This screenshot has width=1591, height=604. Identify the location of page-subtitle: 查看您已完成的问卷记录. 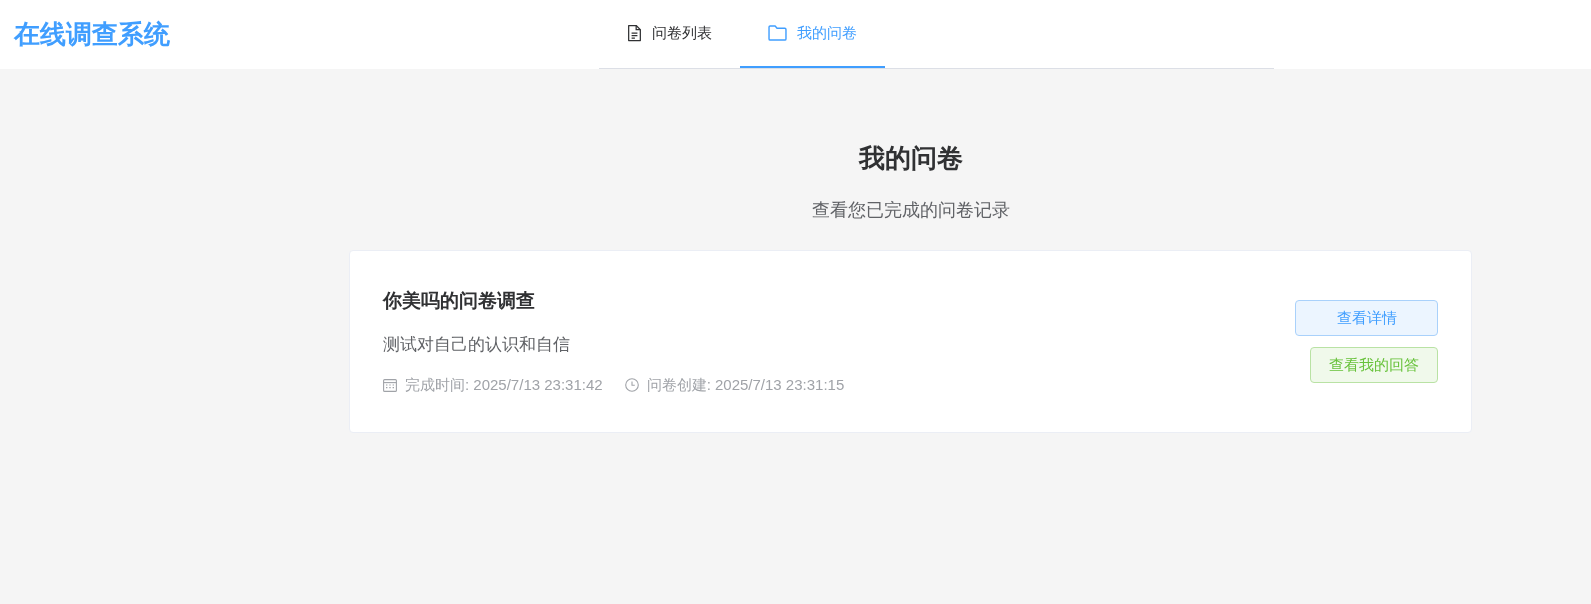
(910, 210).